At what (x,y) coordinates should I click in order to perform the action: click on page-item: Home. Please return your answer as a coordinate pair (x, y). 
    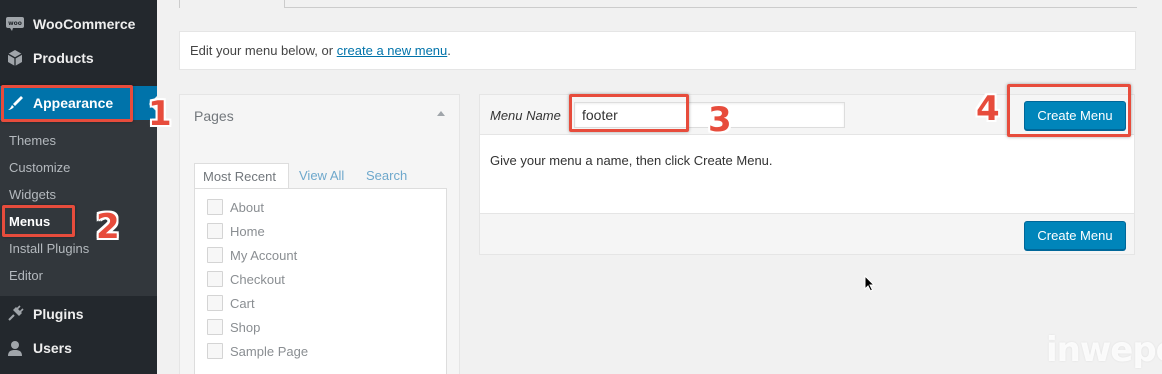
    Looking at the image, I should click on (236, 231).